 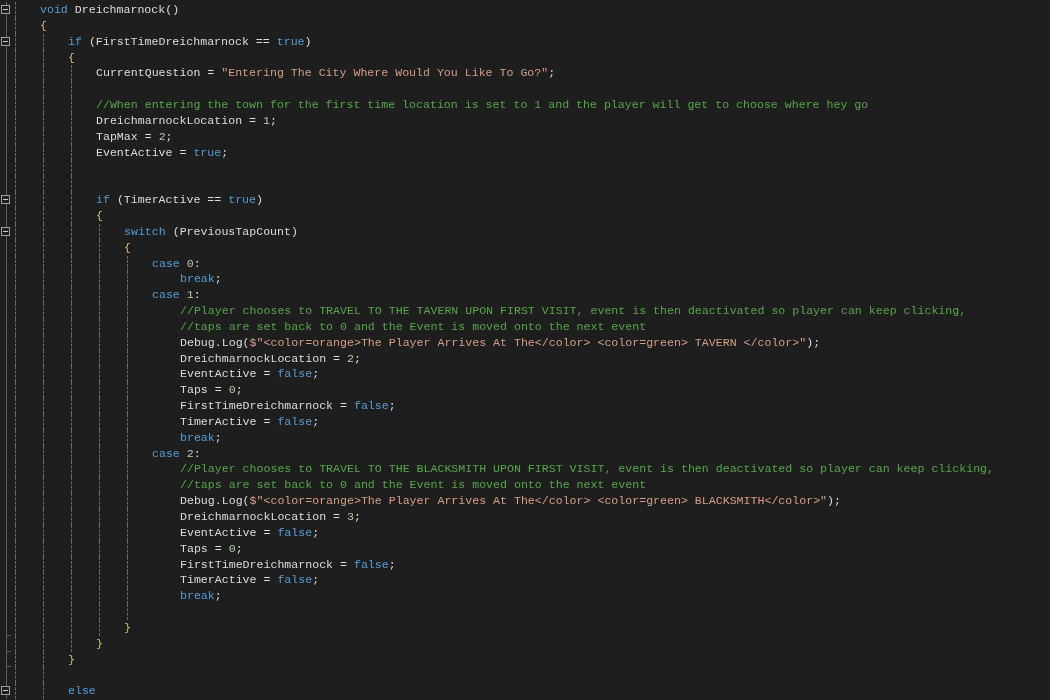 What do you see at coordinates (211, 231) in the screenshot?
I see `code-line: switch (PreviousTapCount)` at bounding box center [211, 231].